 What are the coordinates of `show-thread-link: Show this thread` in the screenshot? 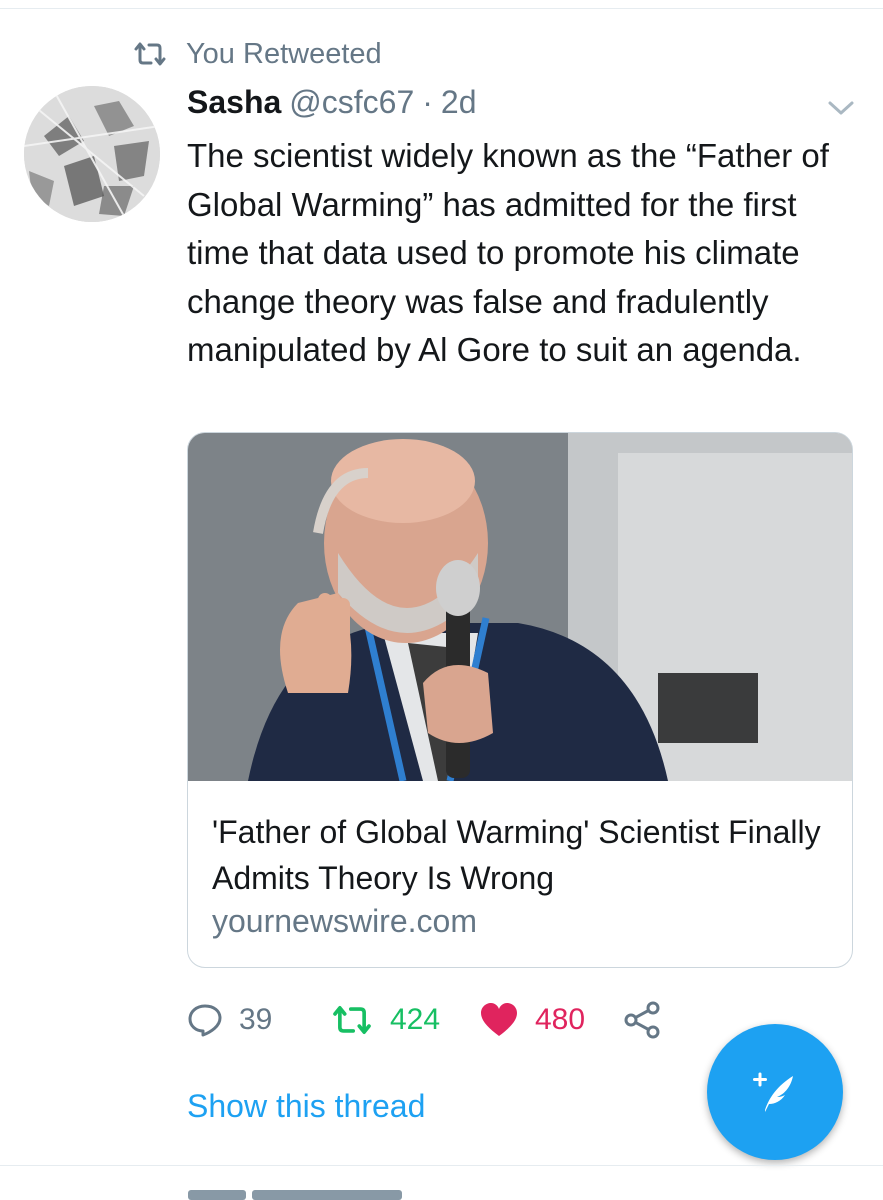 It's located at (306, 1106).